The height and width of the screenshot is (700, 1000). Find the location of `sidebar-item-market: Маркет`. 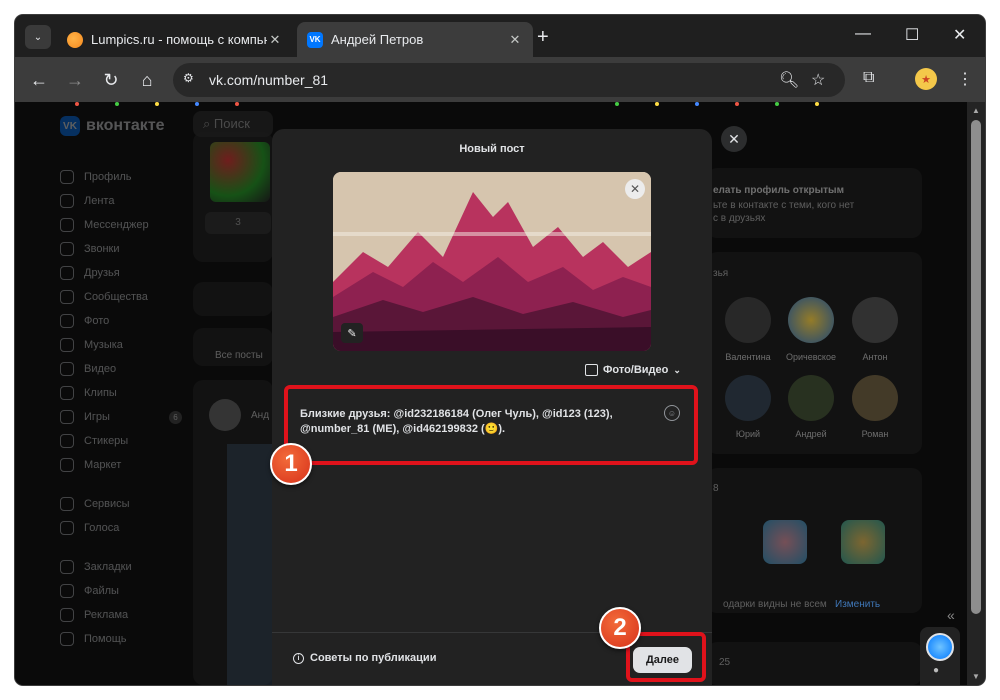

sidebar-item-market: Маркет is located at coordinates (90, 465).